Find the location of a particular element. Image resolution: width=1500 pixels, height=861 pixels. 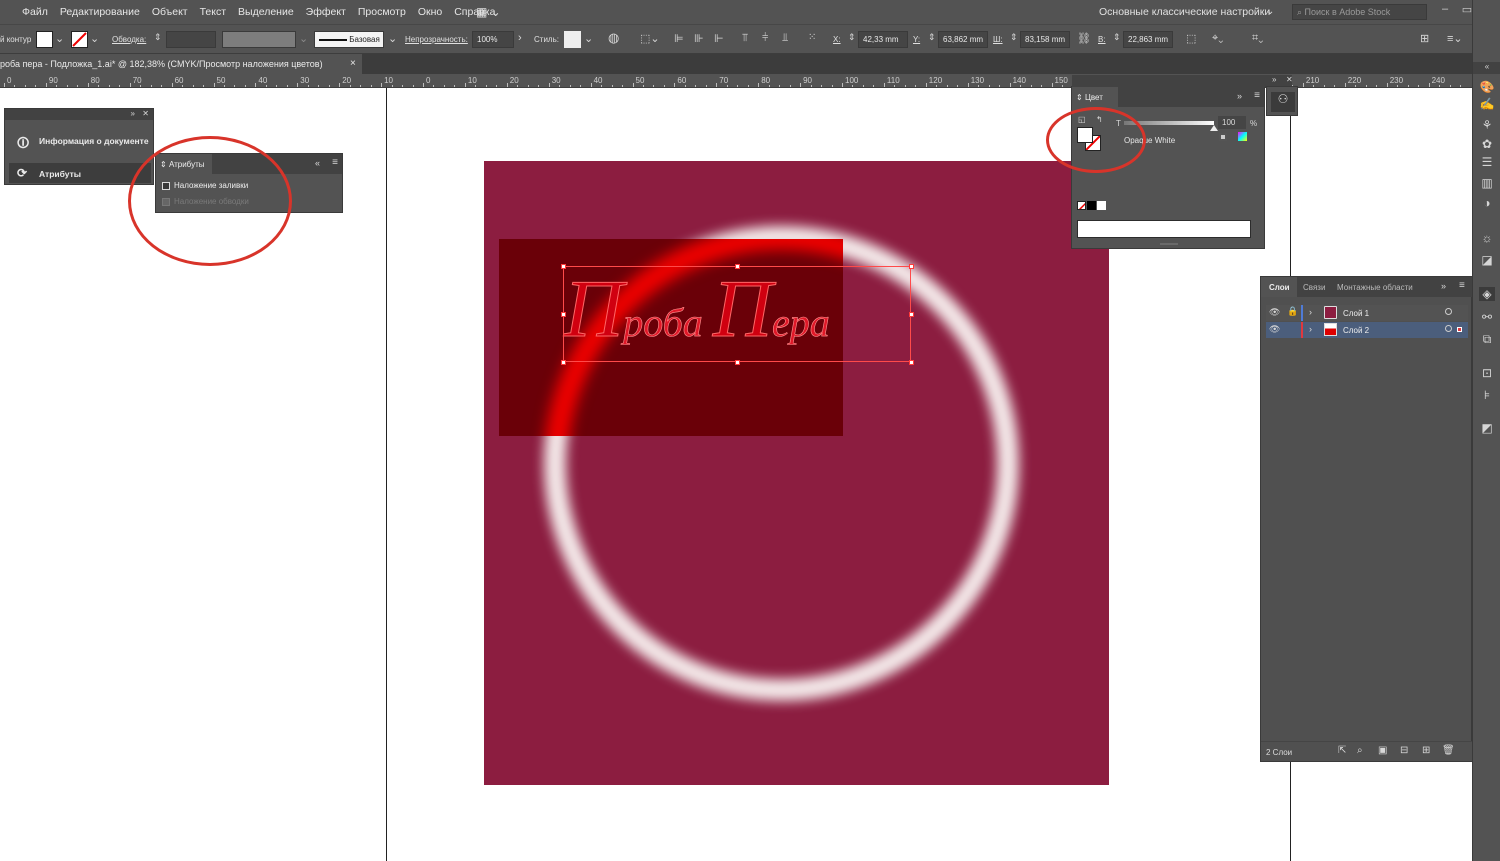

height-stepper-icon: ⇕ is located at coordinates (1117, 37).